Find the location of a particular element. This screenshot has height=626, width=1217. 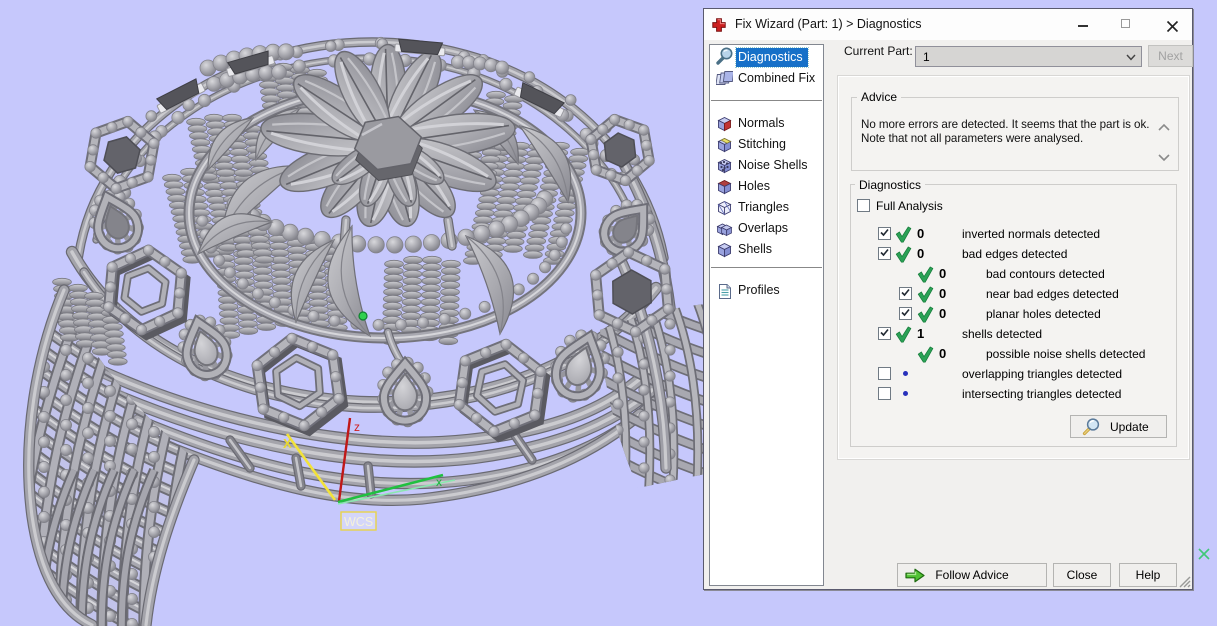

svg-text: WCS is located at coordinates (358, 522).